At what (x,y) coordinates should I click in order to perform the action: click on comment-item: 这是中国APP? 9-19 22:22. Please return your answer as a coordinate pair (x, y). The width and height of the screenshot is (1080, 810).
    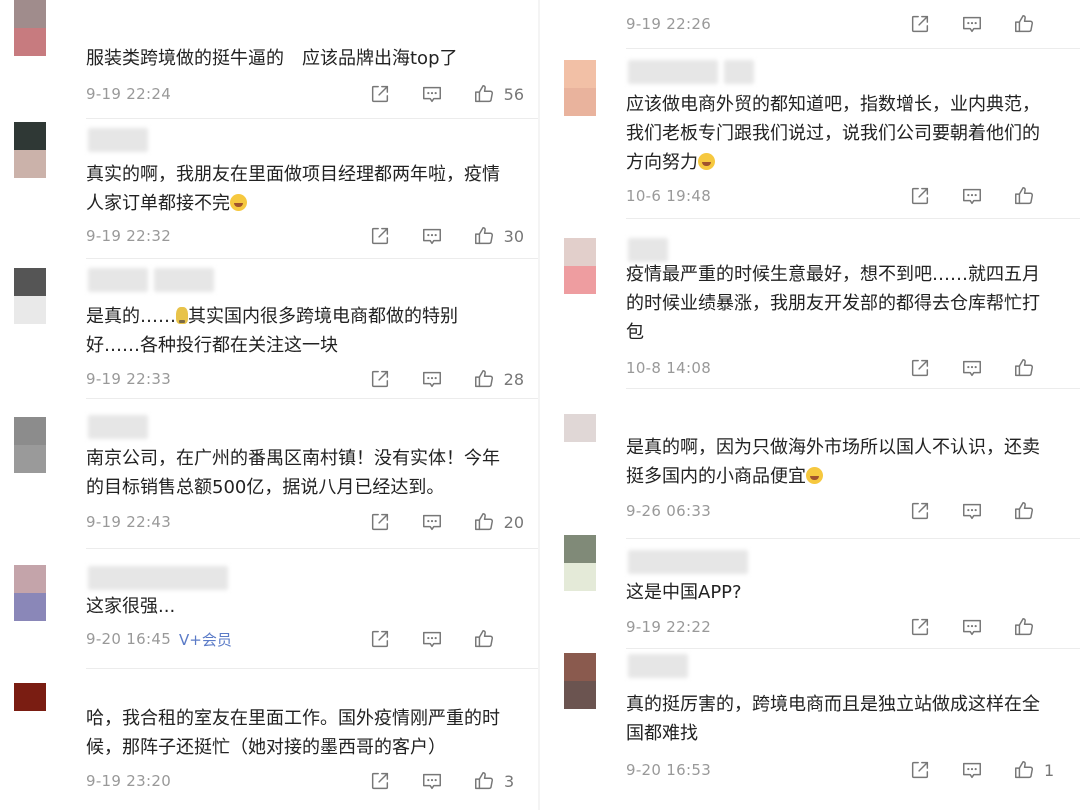
    Looking at the image, I should click on (810, 592).